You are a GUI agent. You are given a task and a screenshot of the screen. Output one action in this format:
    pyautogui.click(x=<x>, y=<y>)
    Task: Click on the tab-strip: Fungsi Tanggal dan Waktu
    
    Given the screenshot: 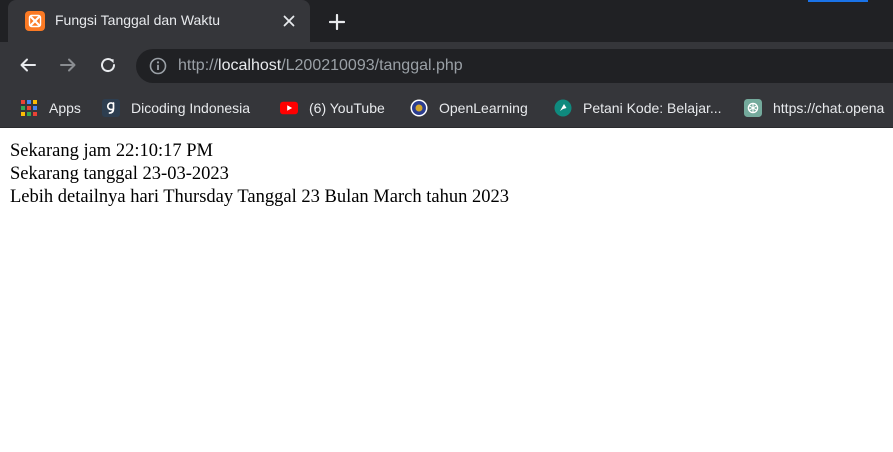 What is the action you would take?
    pyautogui.click(x=446, y=21)
    